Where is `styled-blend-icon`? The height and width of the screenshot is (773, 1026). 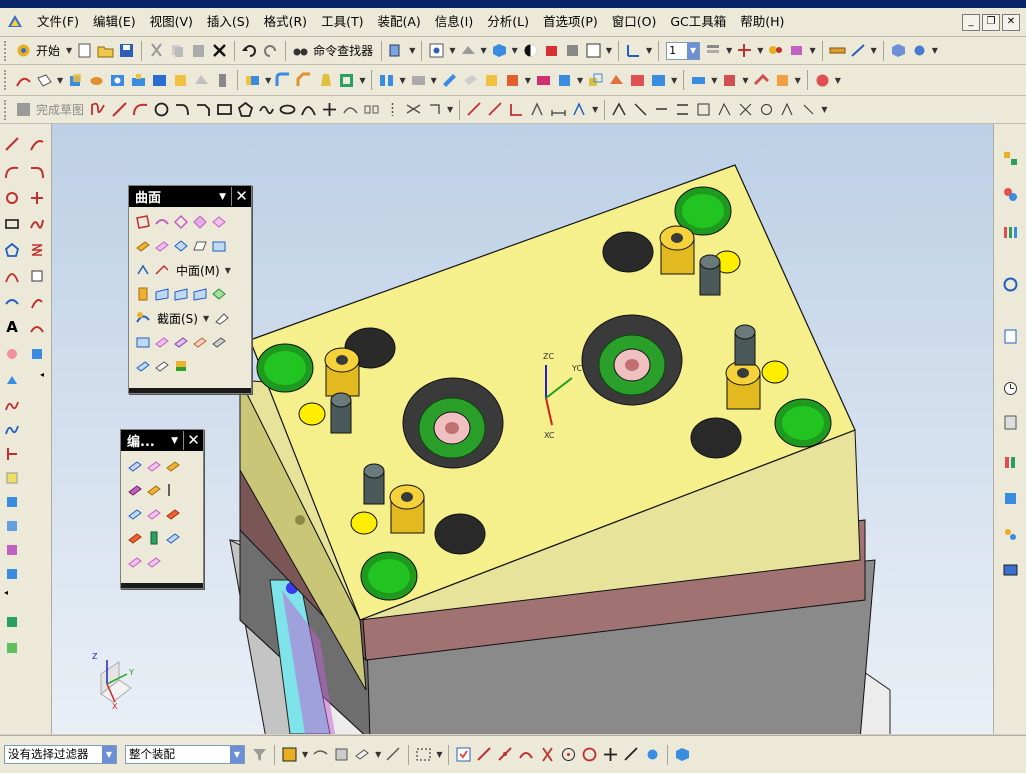 styled-blend-icon is located at coordinates (181, 294).